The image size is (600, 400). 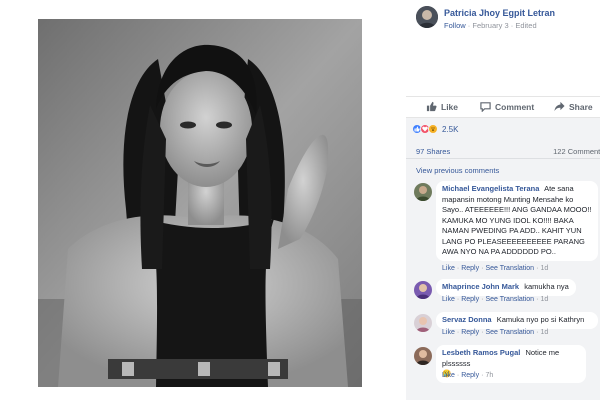 I want to click on like-button: Like, so click(x=442, y=106).